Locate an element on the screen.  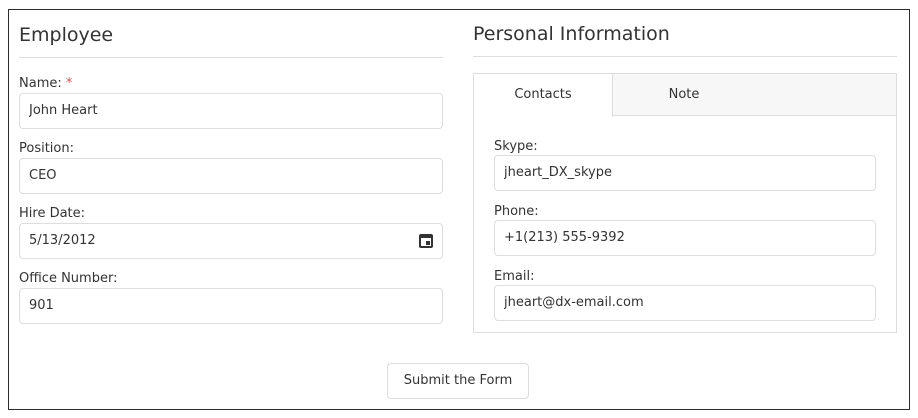
name-label-text: Name: is located at coordinates (40, 83).